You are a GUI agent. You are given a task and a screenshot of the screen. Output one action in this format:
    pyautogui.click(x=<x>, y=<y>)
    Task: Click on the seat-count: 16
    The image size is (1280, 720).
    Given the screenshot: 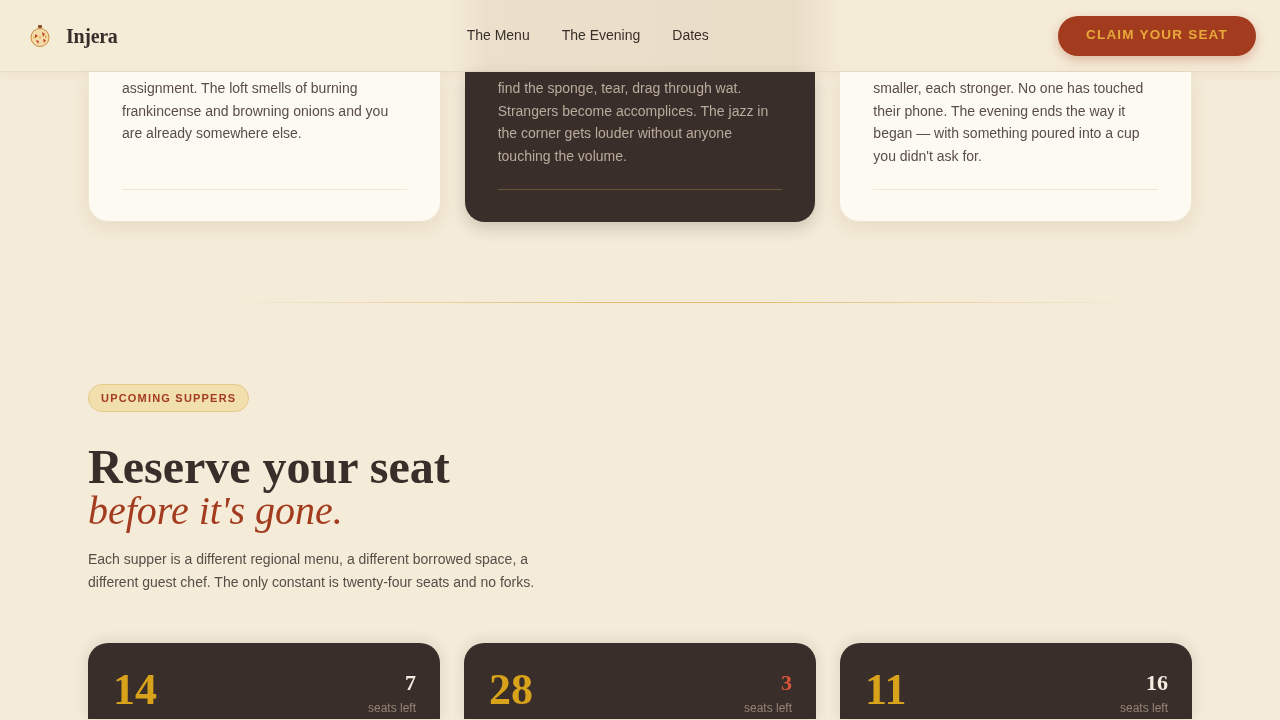 What is the action you would take?
    pyautogui.click(x=1157, y=683)
    